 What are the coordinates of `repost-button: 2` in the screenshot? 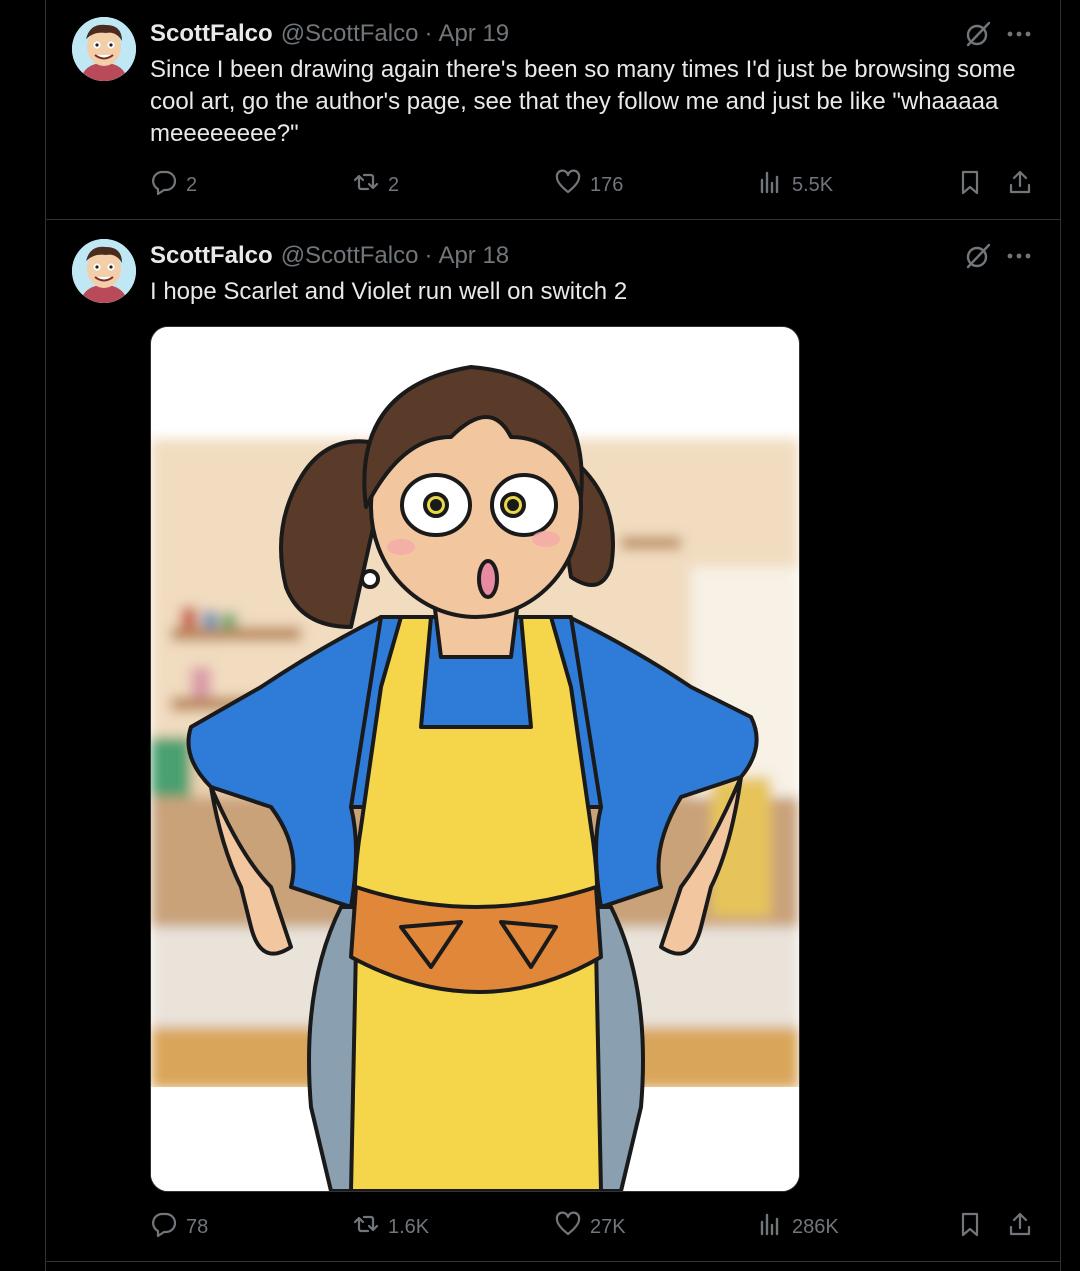 It's located at (375, 185).